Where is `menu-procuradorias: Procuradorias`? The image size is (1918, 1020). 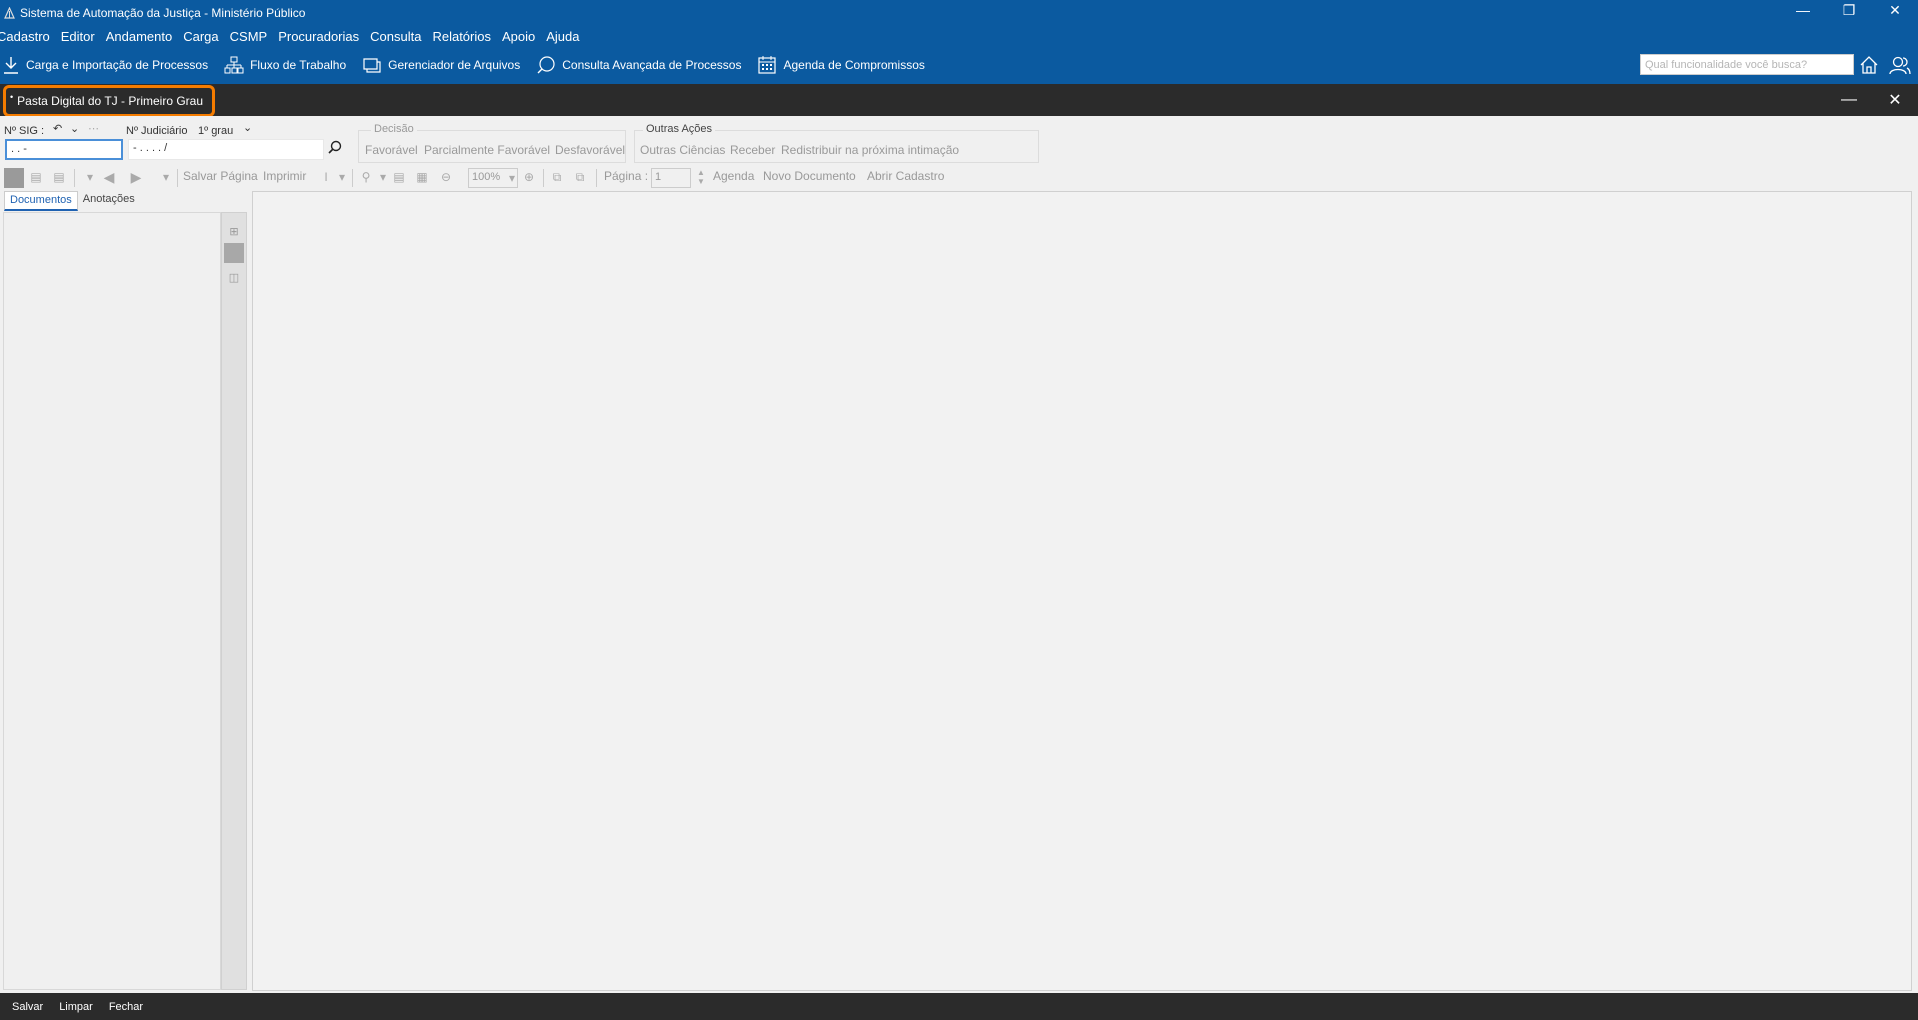 menu-procuradorias: Procuradorias is located at coordinates (319, 36).